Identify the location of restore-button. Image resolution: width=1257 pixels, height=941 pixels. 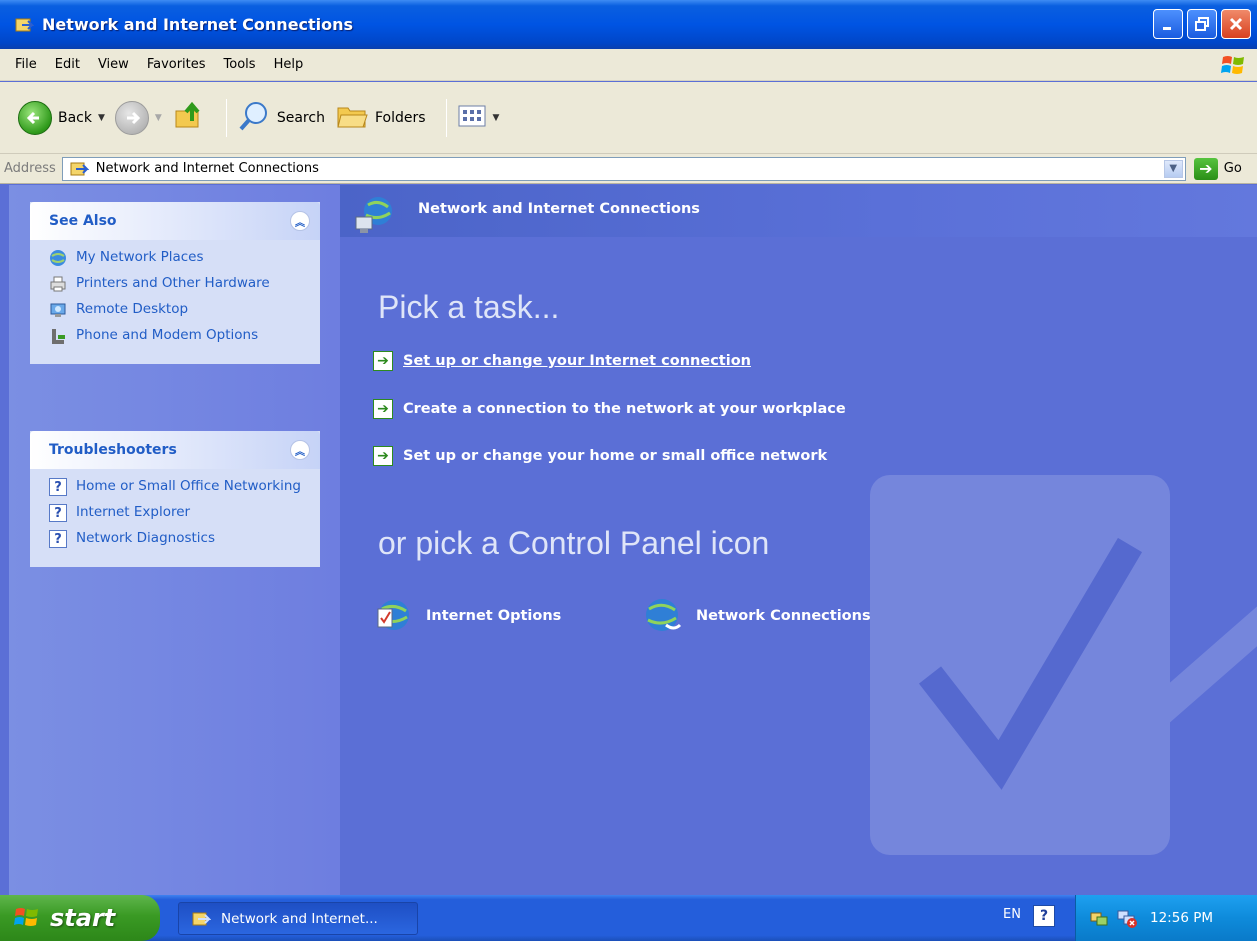
(1202, 24).